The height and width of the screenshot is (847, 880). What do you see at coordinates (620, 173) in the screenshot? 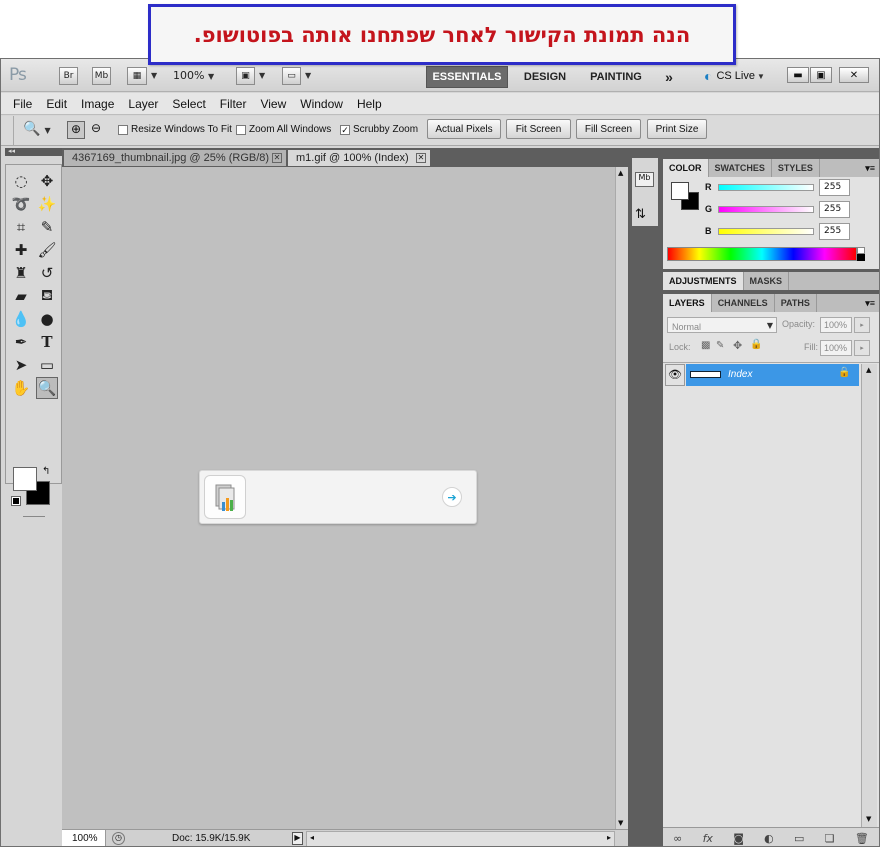
I see `scroll-up-icon: ▲` at bounding box center [620, 173].